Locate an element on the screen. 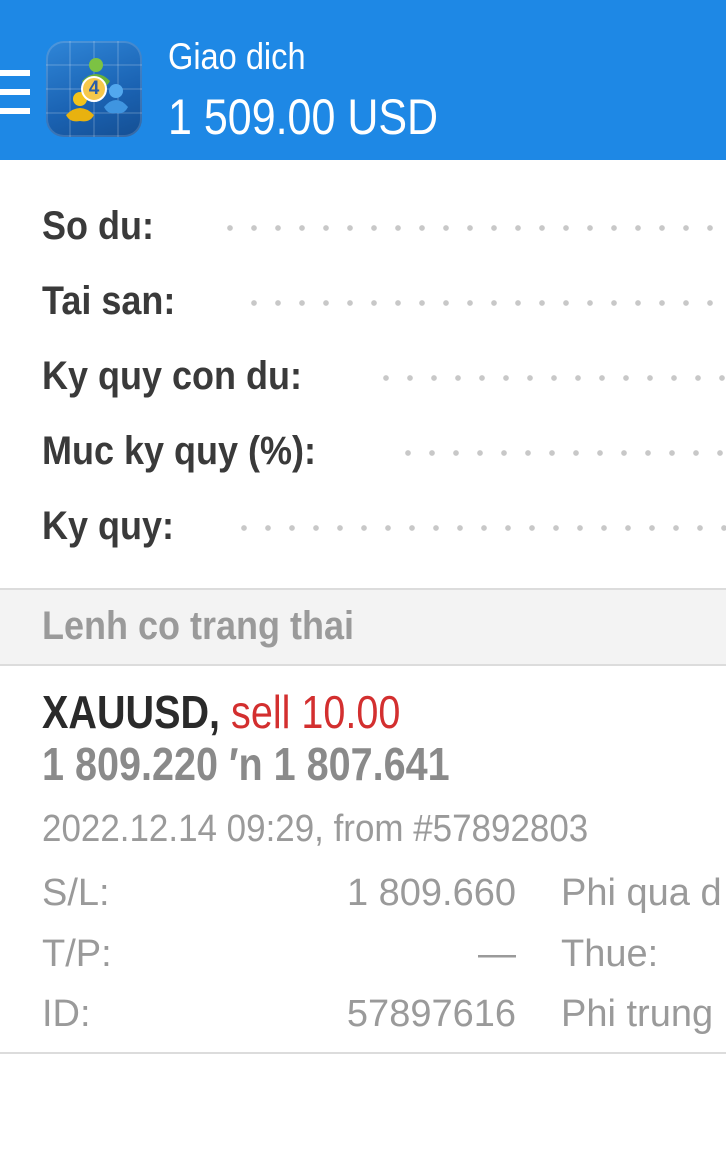  metatrader-logo-icon: 4 is located at coordinates (94, 89).